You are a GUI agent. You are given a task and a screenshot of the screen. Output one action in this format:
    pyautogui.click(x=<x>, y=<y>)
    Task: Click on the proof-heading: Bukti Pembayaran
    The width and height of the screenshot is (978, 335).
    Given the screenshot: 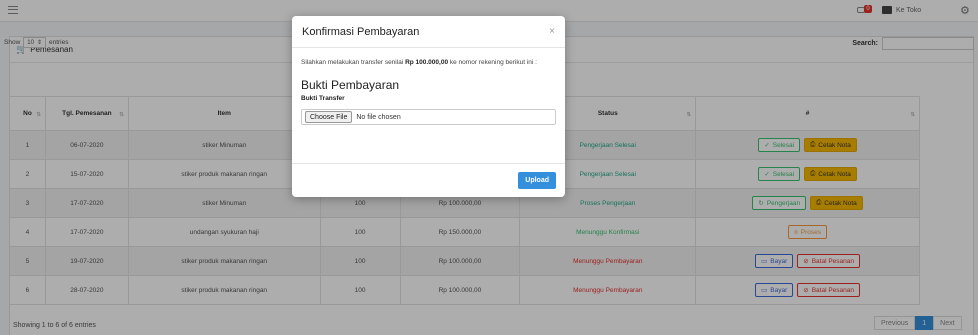 What is the action you would take?
    pyautogui.click(x=350, y=85)
    